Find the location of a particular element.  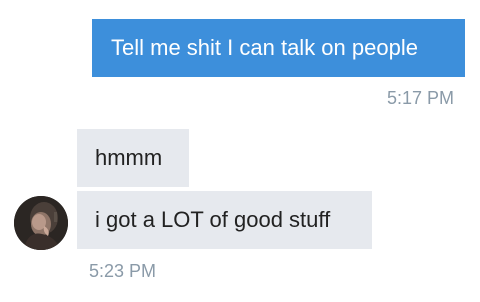

incoming-message-text: hmmm is located at coordinates (129, 157).